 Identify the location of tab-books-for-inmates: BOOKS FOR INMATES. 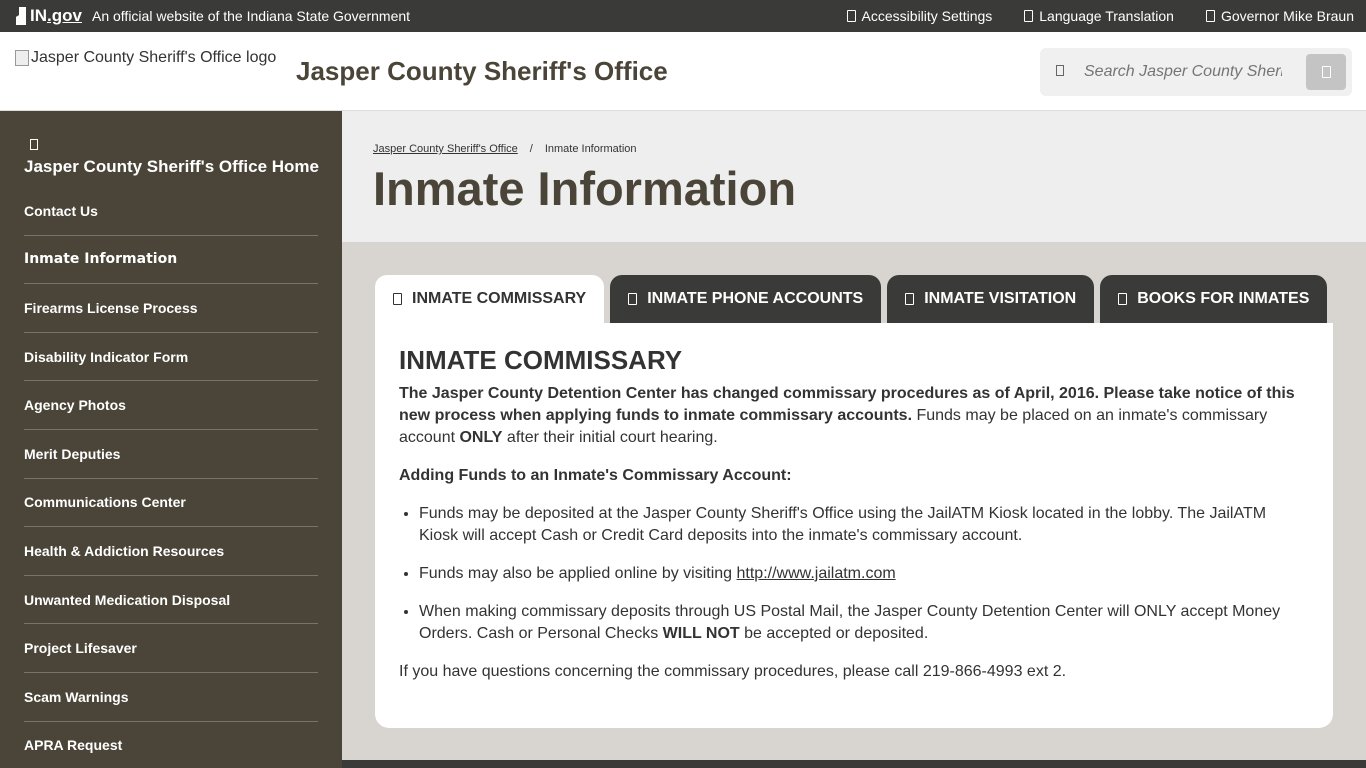
(1214, 299).